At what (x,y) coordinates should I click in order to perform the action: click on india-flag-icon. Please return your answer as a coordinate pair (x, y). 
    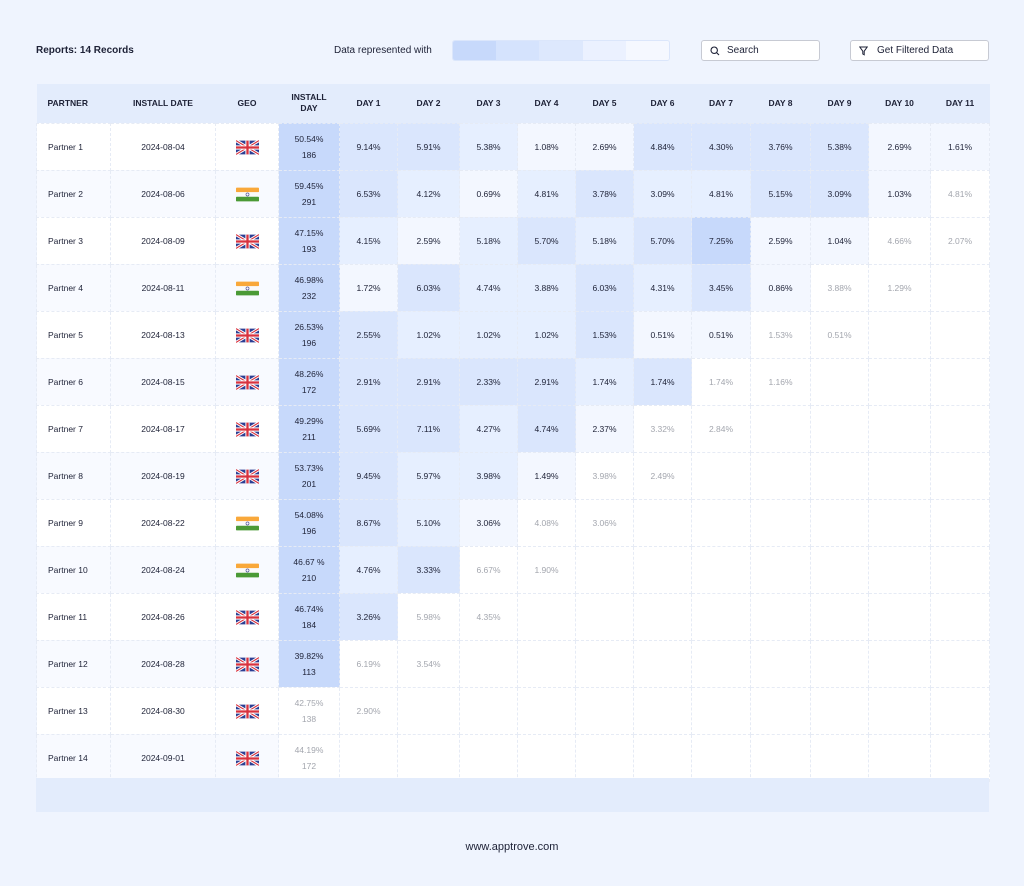
    Looking at the image, I should click on (247, 194).